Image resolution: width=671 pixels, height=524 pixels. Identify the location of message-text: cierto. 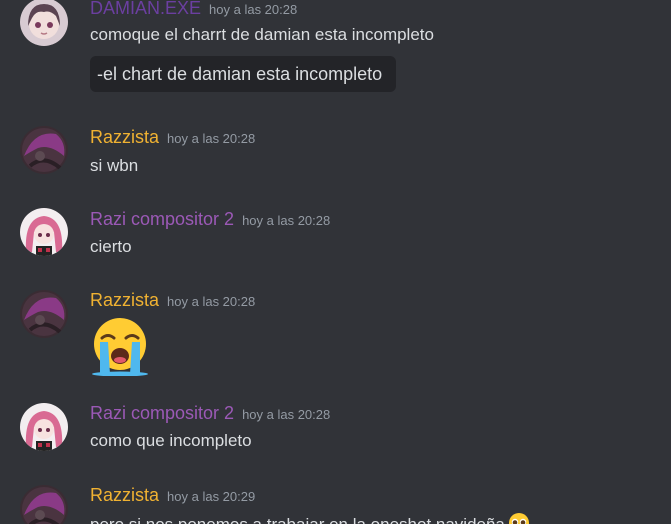
(111, 246).